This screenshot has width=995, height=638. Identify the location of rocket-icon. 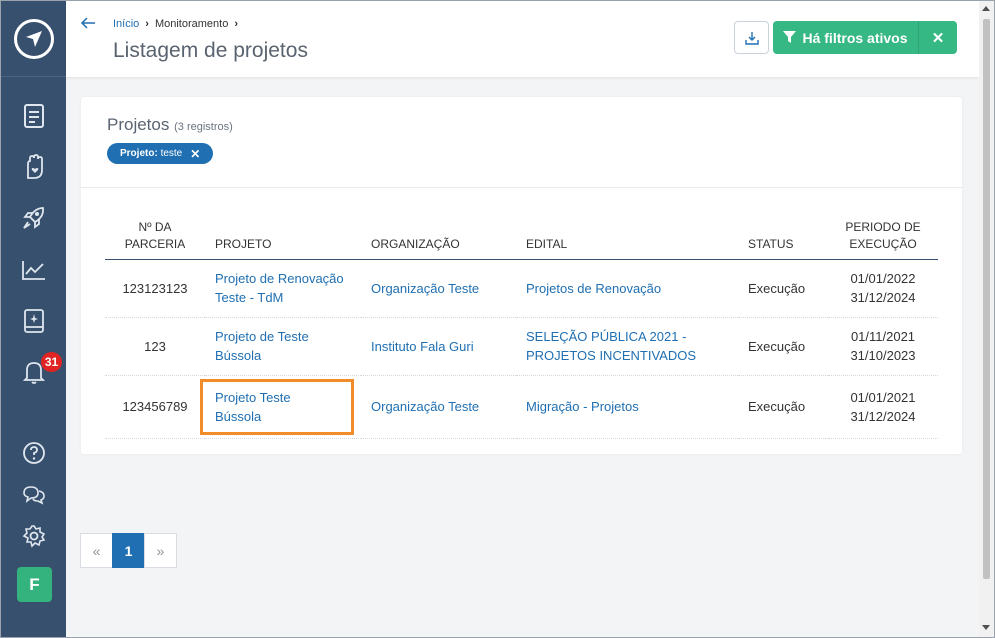
(33, 218).